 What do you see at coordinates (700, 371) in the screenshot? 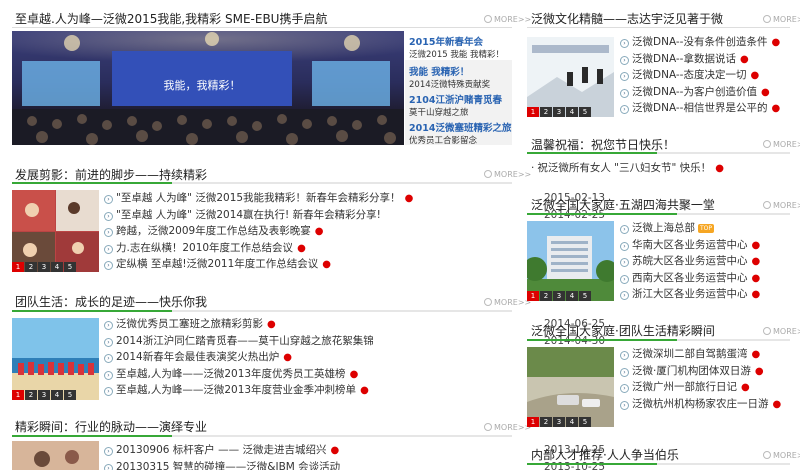
I see `list-item: › 泛微·厦门机构团体双日游 ●` at bounding box center [700, 371].